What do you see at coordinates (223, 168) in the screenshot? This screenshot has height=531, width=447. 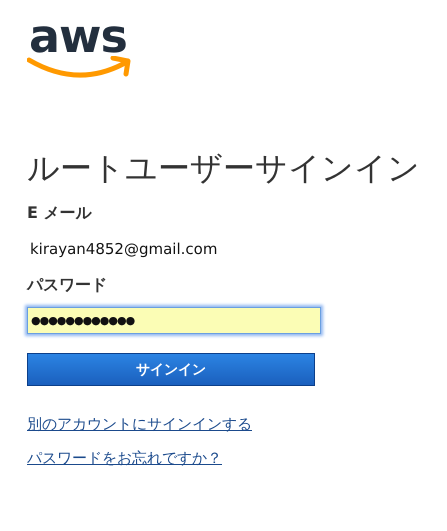 I see `page-title: ルートユーザーサインイン` at bounding box center [223, 168].